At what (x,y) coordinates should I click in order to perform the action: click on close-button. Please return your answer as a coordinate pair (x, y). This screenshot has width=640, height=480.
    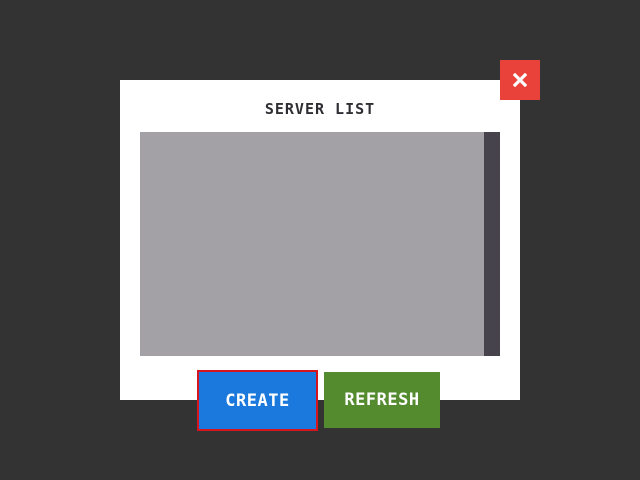
    Looking at the image, I should click on (520, 80).